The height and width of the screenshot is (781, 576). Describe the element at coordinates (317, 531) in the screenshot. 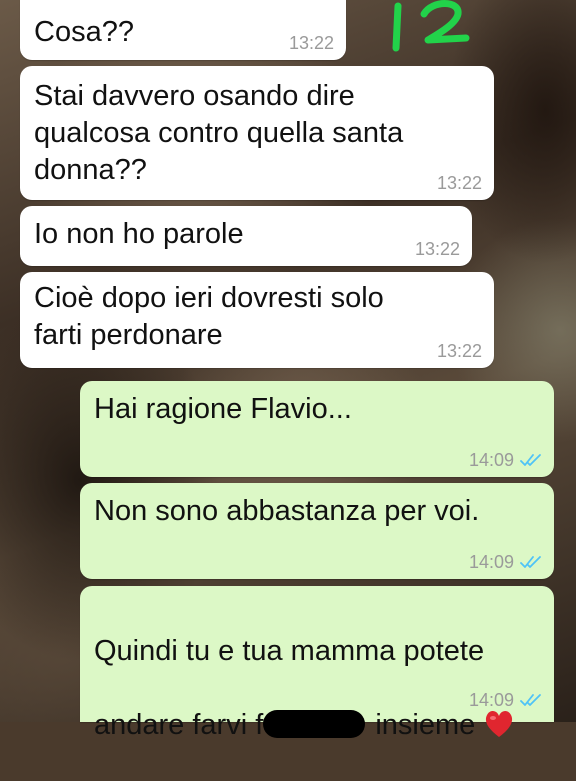

I see `outgoing-message-bubble: Non sono abbastanza per voi. 14:09` at that location.